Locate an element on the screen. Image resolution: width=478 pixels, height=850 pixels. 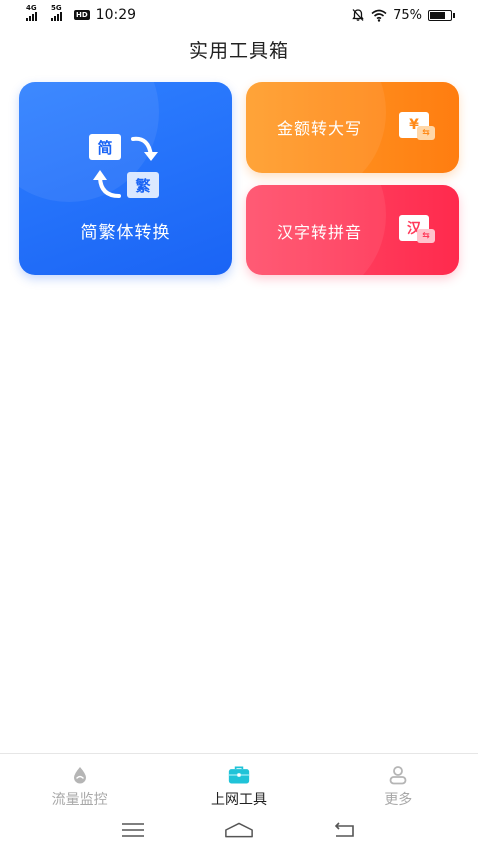
battery-fill is located at coordinates (437, 15).